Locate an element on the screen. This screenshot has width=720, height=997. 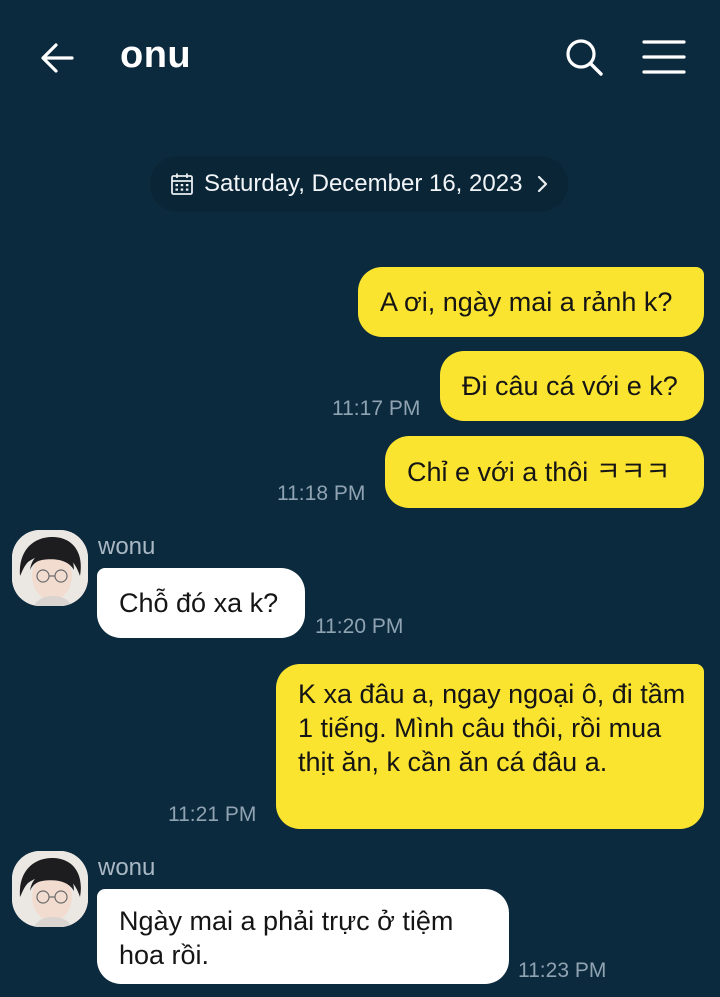
message-bubble-sent: A ơi, ngày mai a rảnh k? is located at coordinates (531, 302).